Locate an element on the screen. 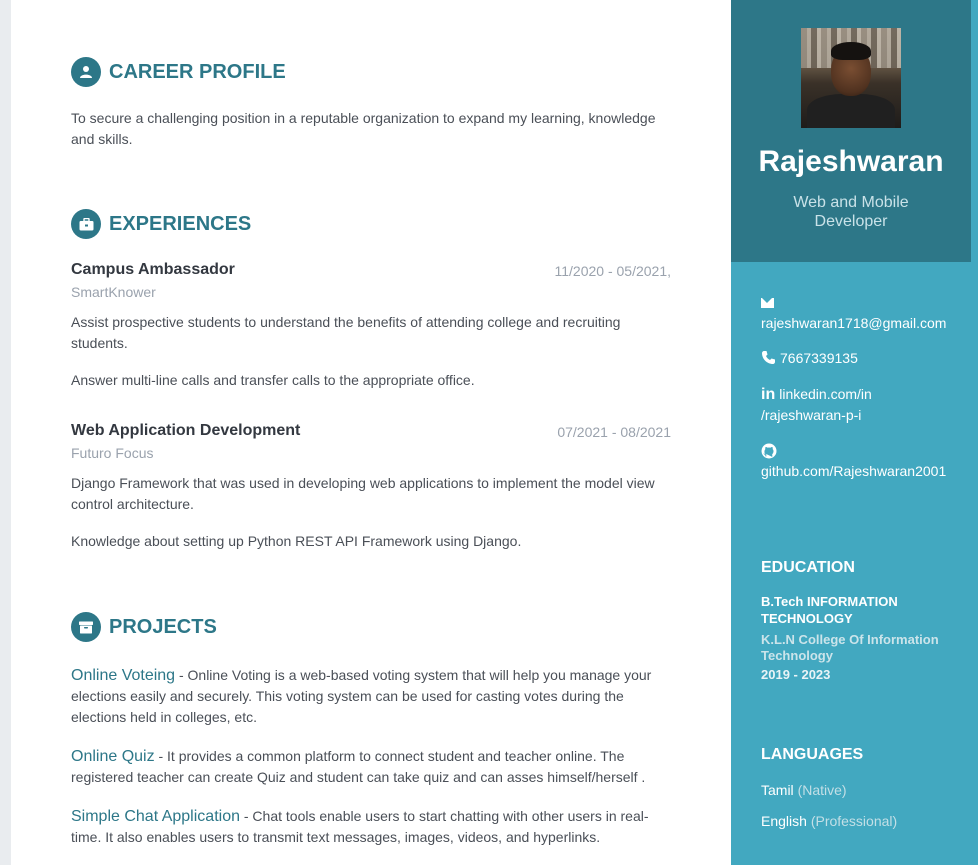  project-name: Simple Chat Application is located at coordinates (155, 816).